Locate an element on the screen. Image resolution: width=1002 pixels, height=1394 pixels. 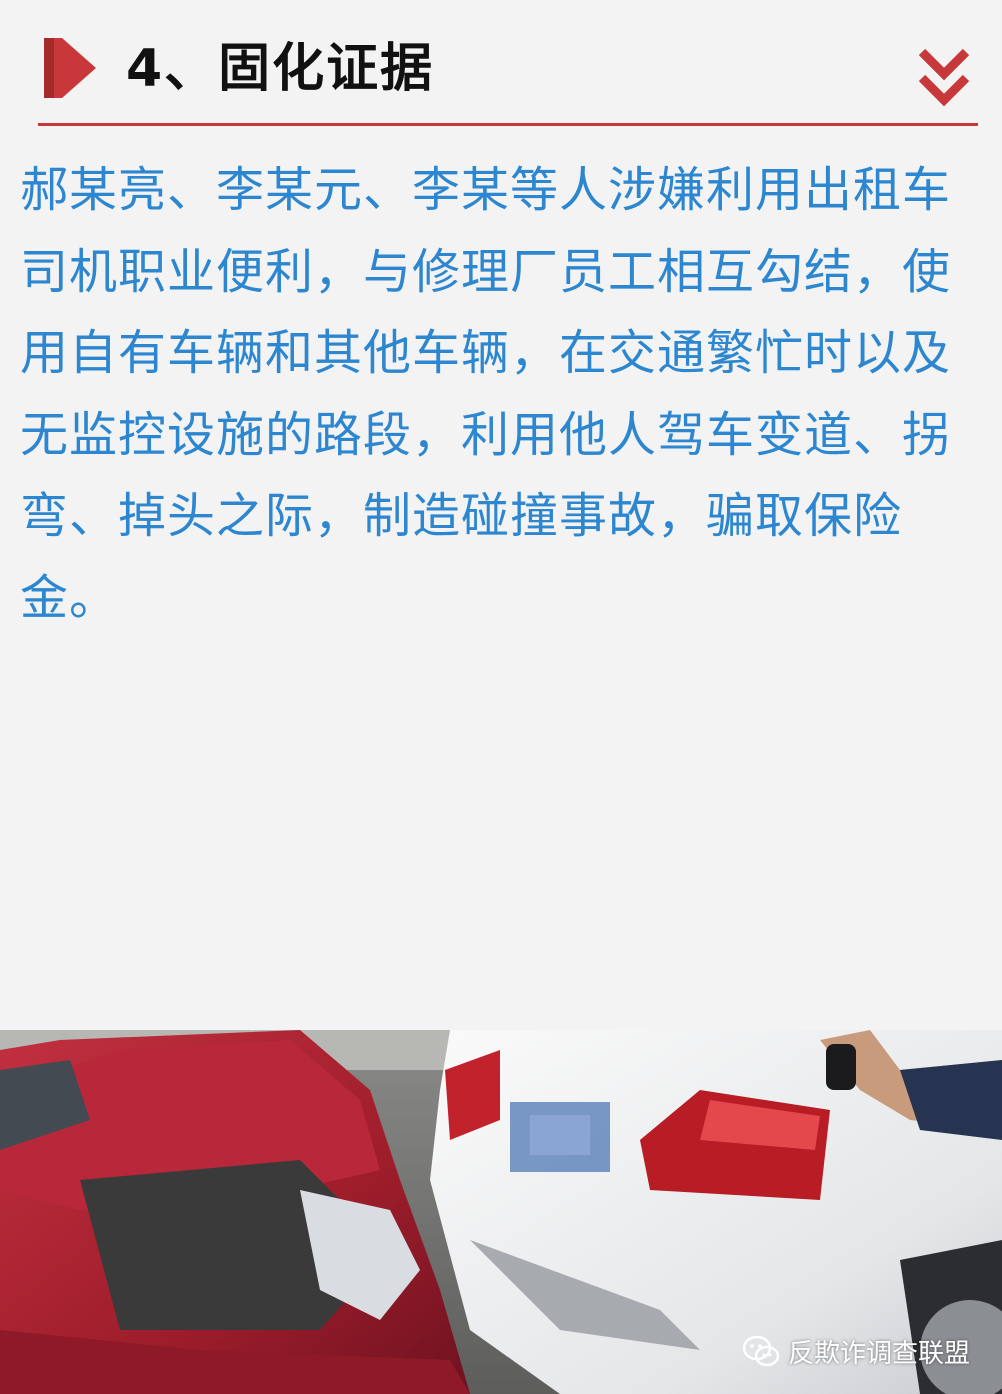
watermark: 反欺诈调查联盟 is located at coordinates (856, 1351).